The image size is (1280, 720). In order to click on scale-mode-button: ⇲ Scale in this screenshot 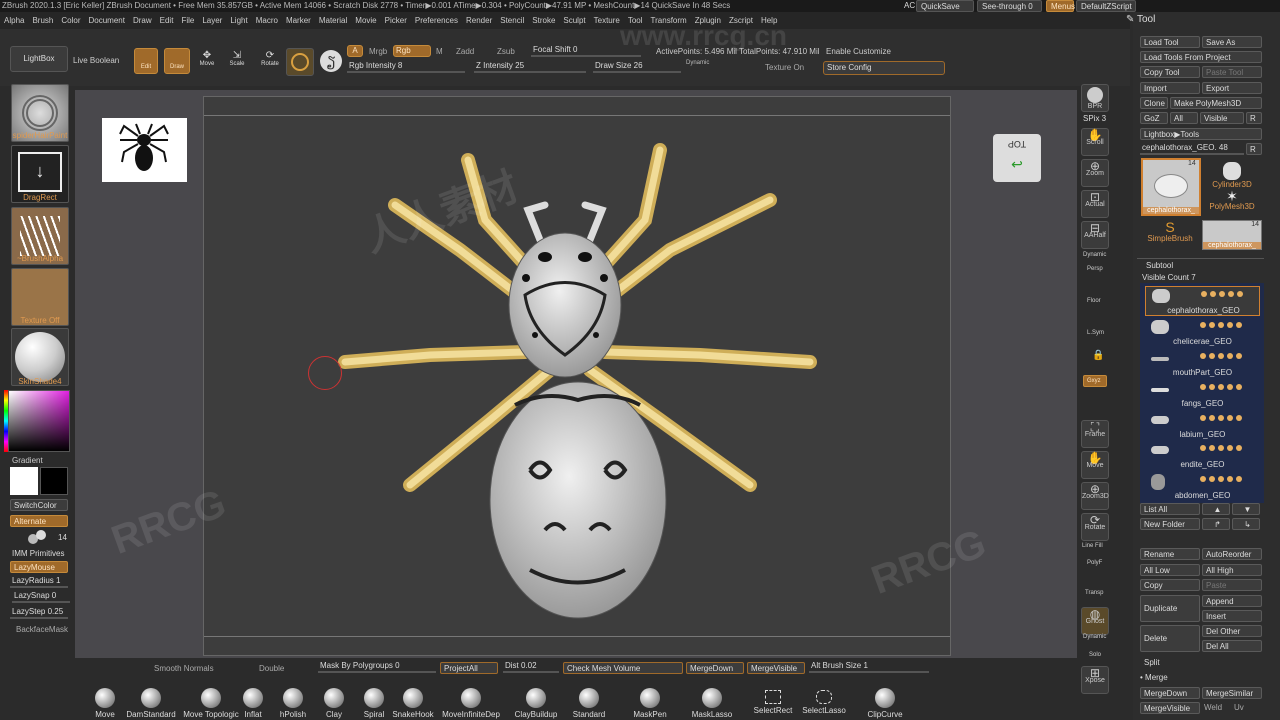, I will do `click(237, 58)`.